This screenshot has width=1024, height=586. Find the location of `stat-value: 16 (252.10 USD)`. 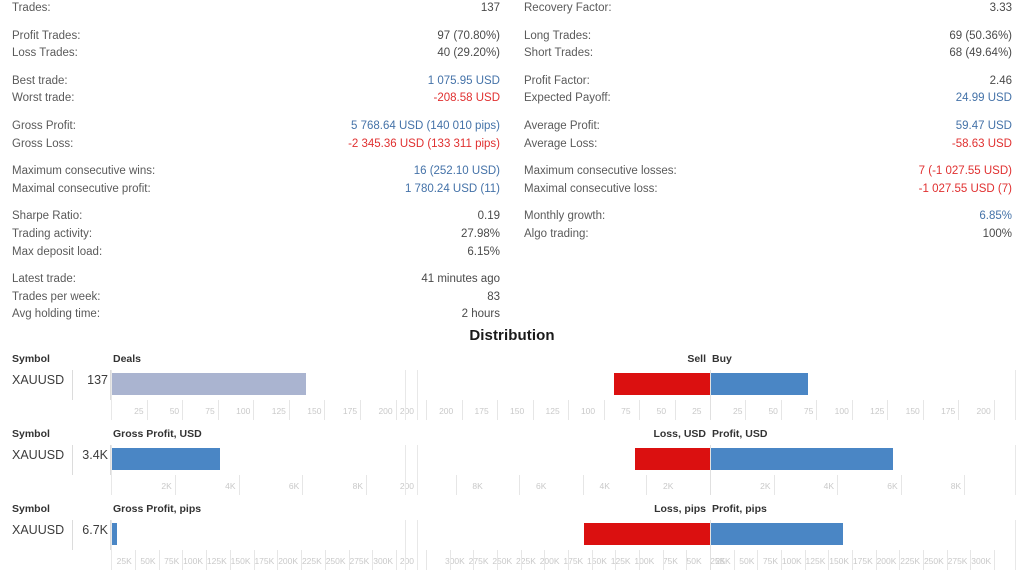

stat-value: 16 (252.10 USD) is located at coordinates (456, 171).